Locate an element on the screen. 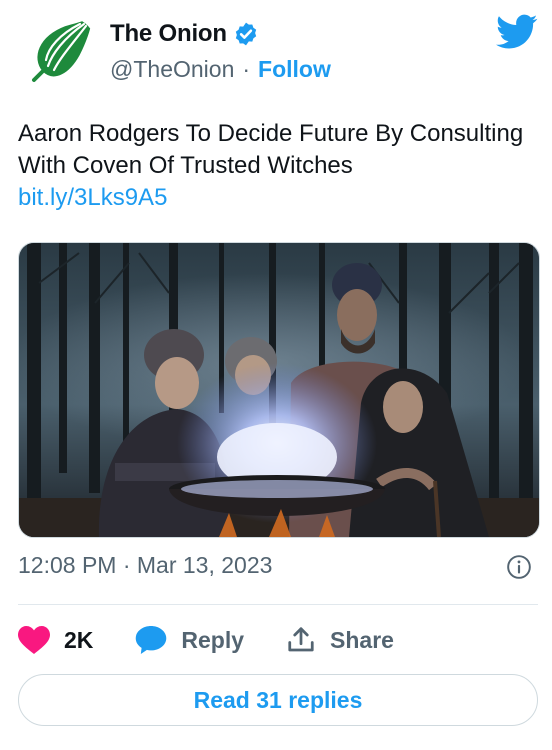 The image size is (552, 750). account-name-row: The Onion is located at coordinates (184, 34).